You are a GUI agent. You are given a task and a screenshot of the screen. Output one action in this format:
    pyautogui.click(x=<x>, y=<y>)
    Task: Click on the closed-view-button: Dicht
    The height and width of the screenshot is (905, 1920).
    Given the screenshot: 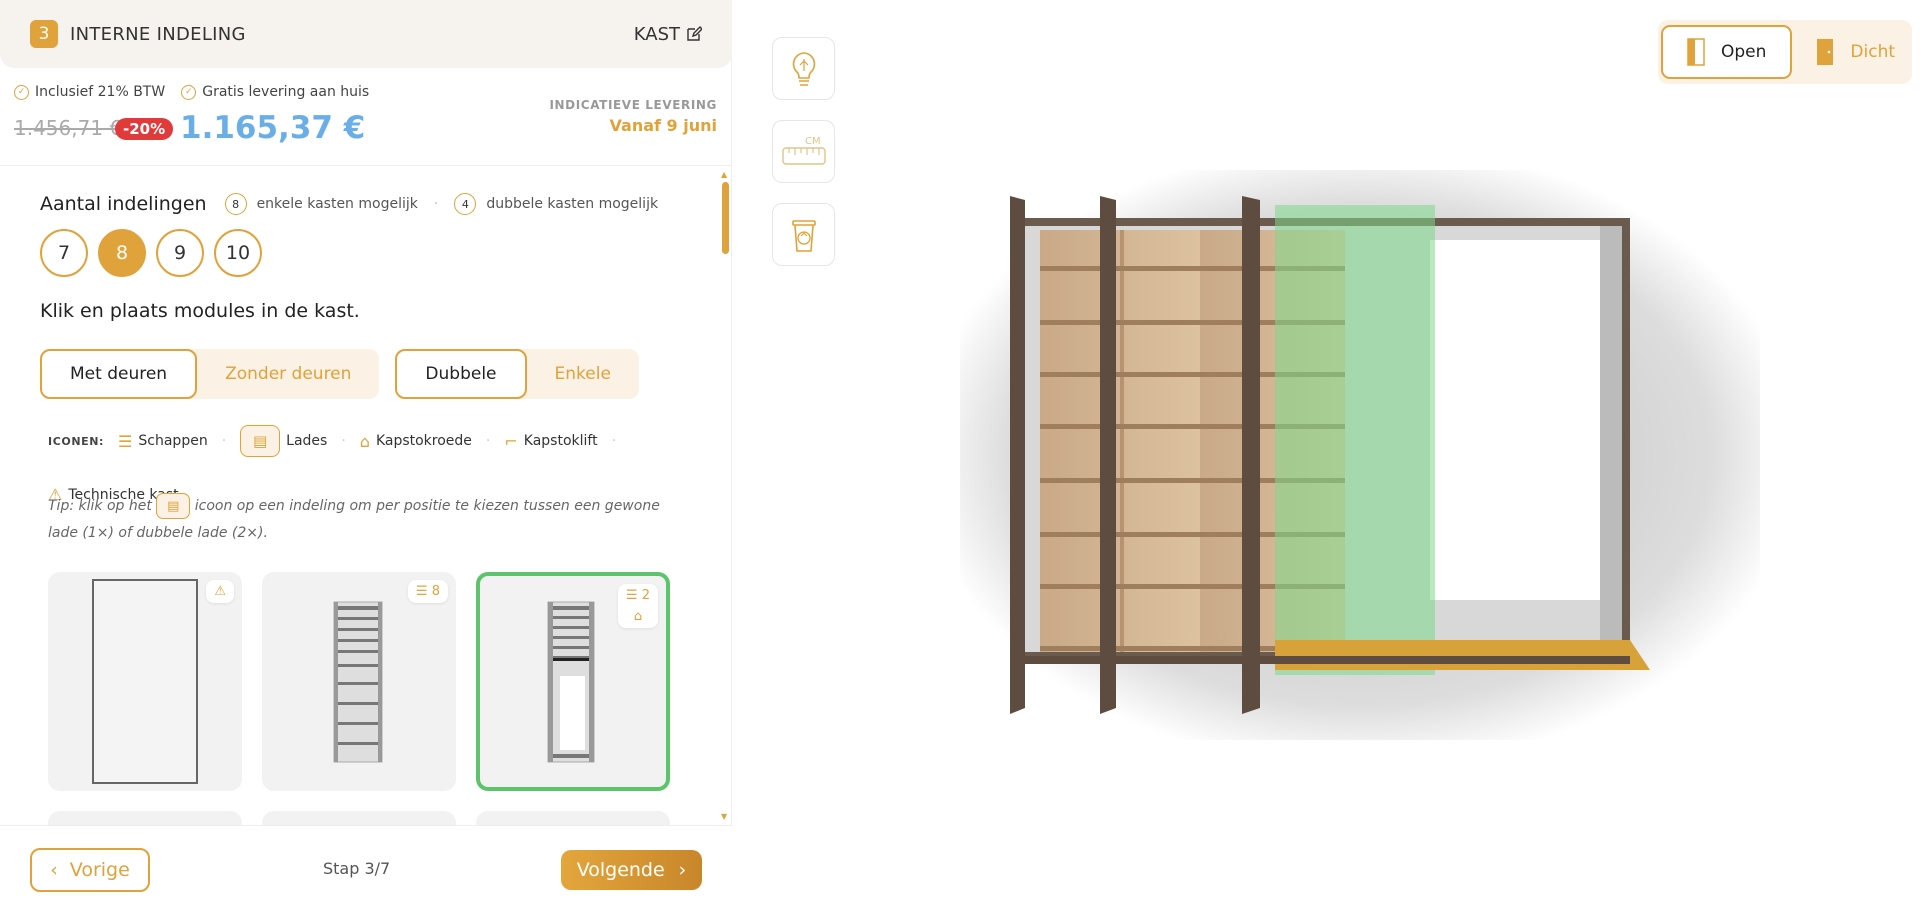 What is the action you would take?
    pyautogui.click(x=1855, y=52)
    